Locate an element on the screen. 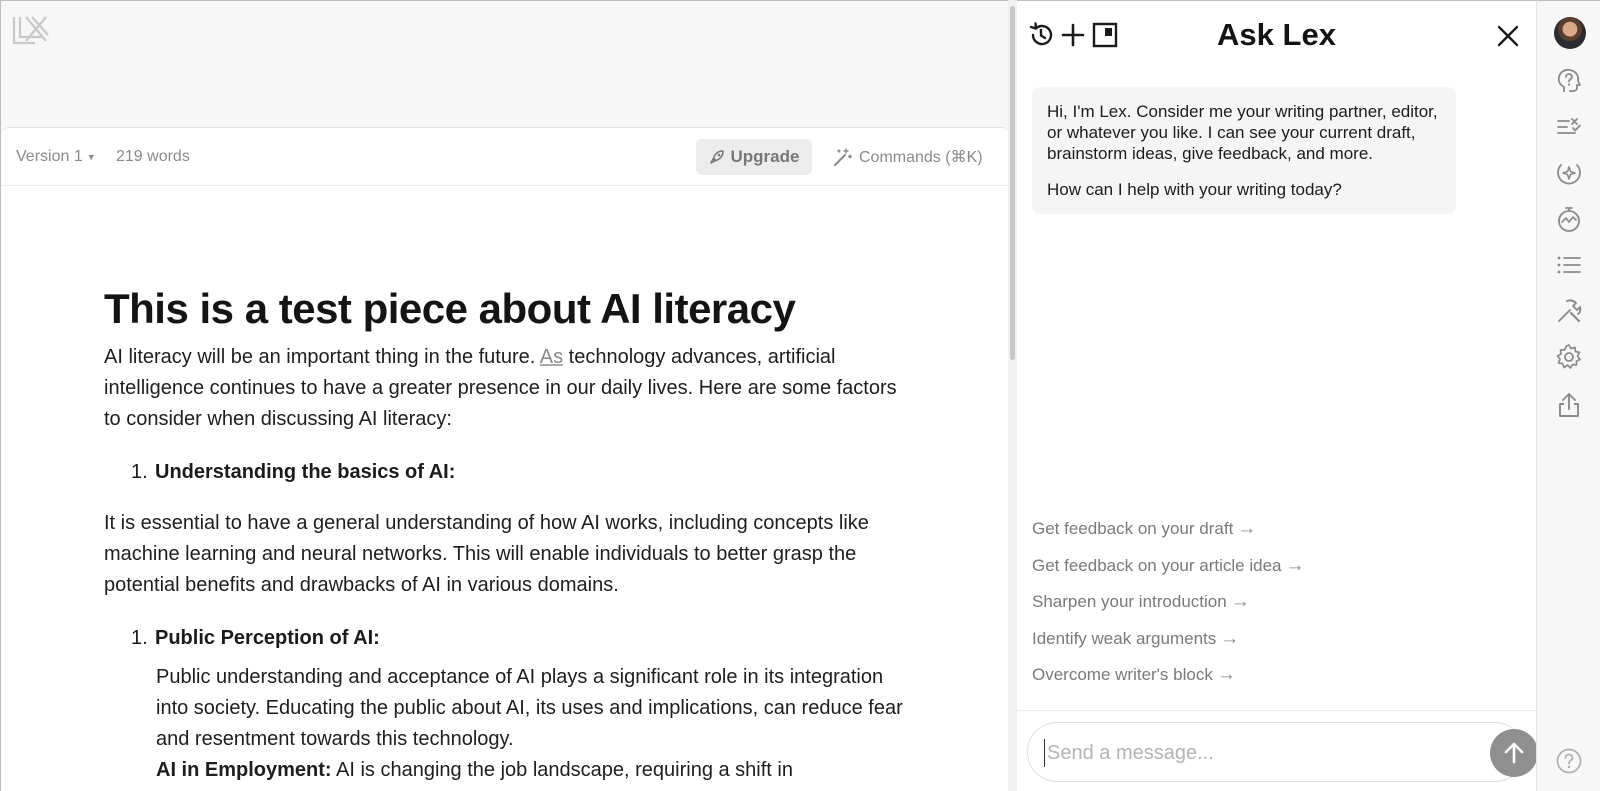  suggestion-label: Overcome writer's block is located at coordinates (1122, 674).